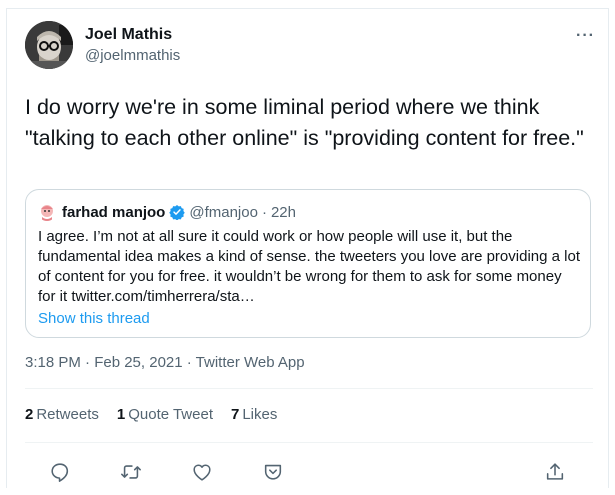 The width and height of the screenshot is (615, 495). I want to click on tweet-metadata: 3:18 PM · Feb 25, 2021 · Twitter Web App, so click(165, 362).